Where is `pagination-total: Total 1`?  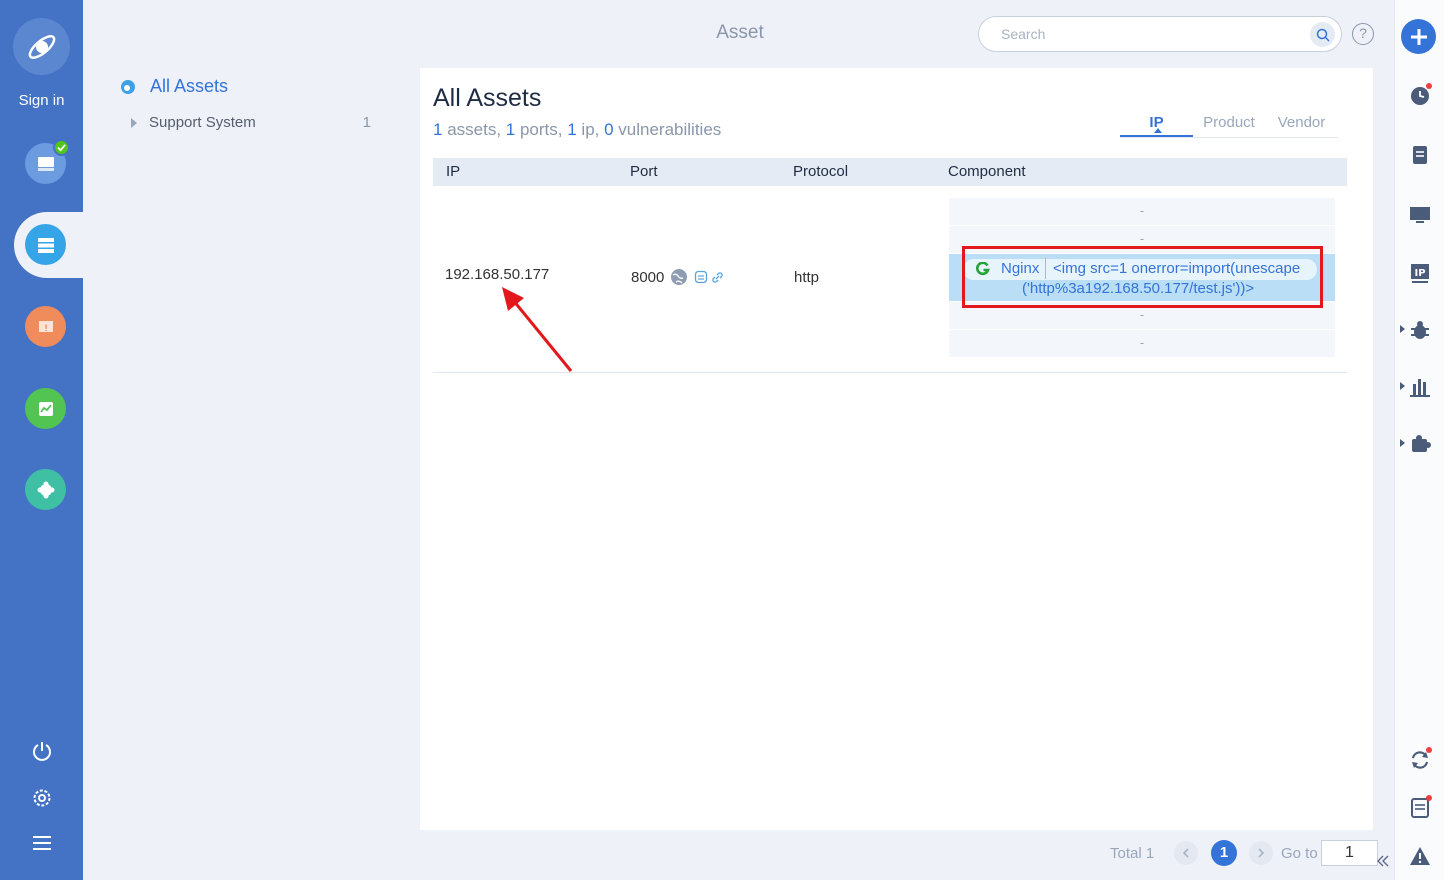 pagination-total: Total 1 is located at coordinates (1132, 853).